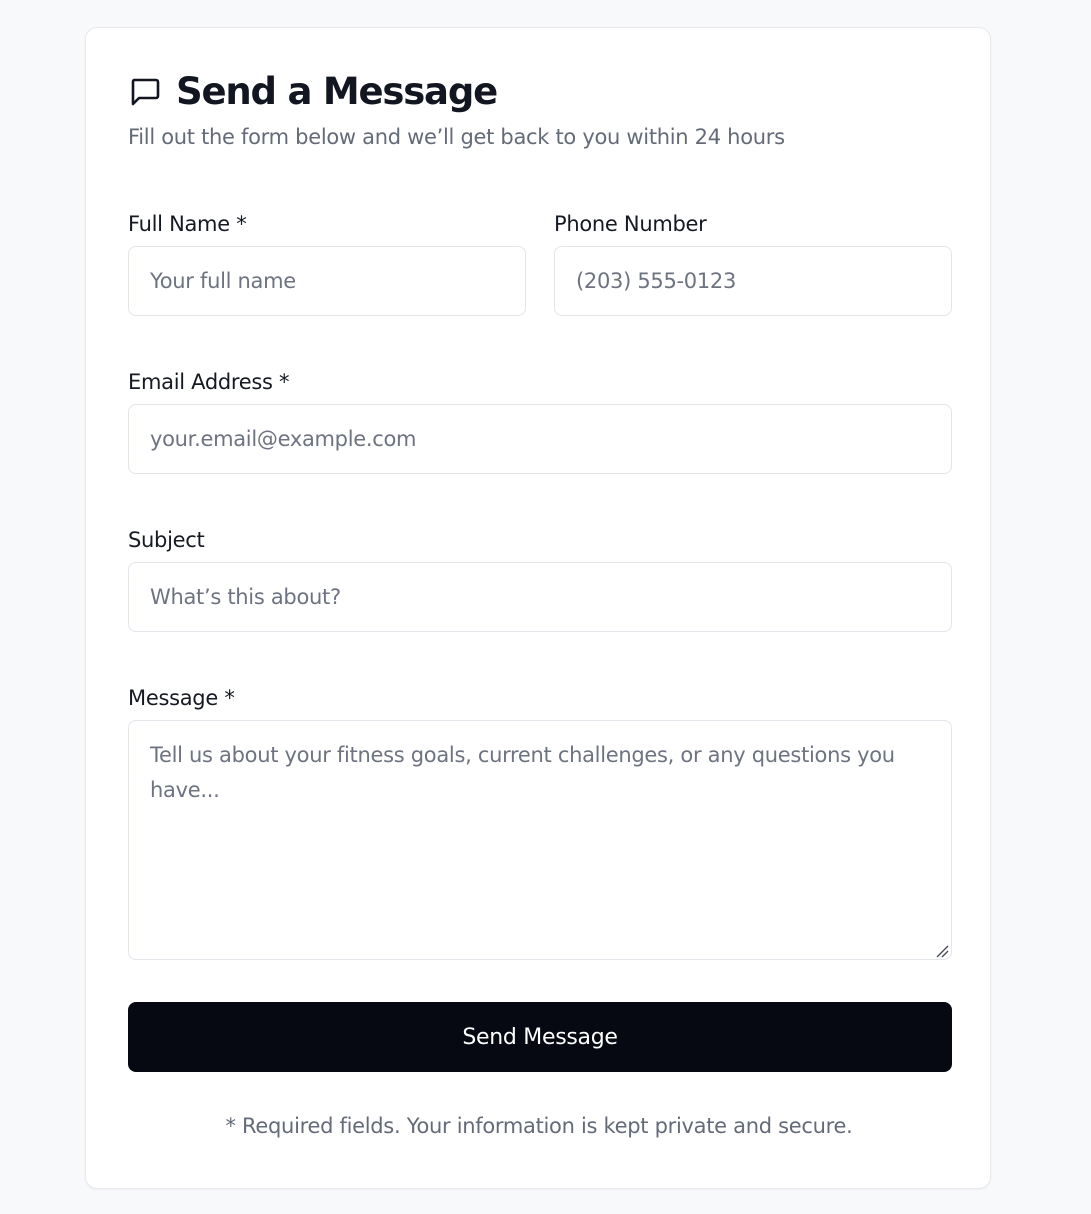 Image resolution: width=1091 pixels, height=1214 pixels. I want to click on phone-number-input, so click(753, 281).